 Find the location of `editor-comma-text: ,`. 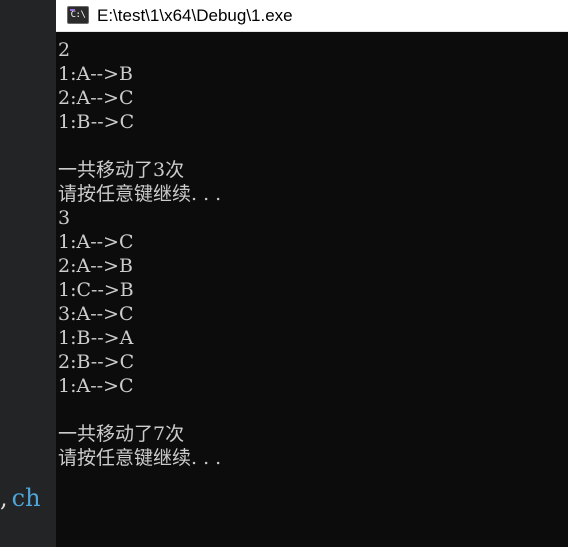

editor-comma-text: , is located at coordinates (4, 498).